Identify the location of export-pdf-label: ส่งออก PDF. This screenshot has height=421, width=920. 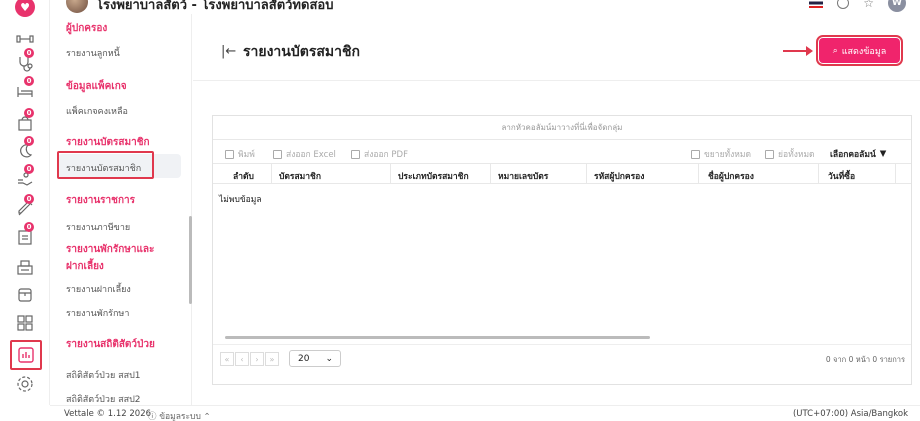
(386, 155).